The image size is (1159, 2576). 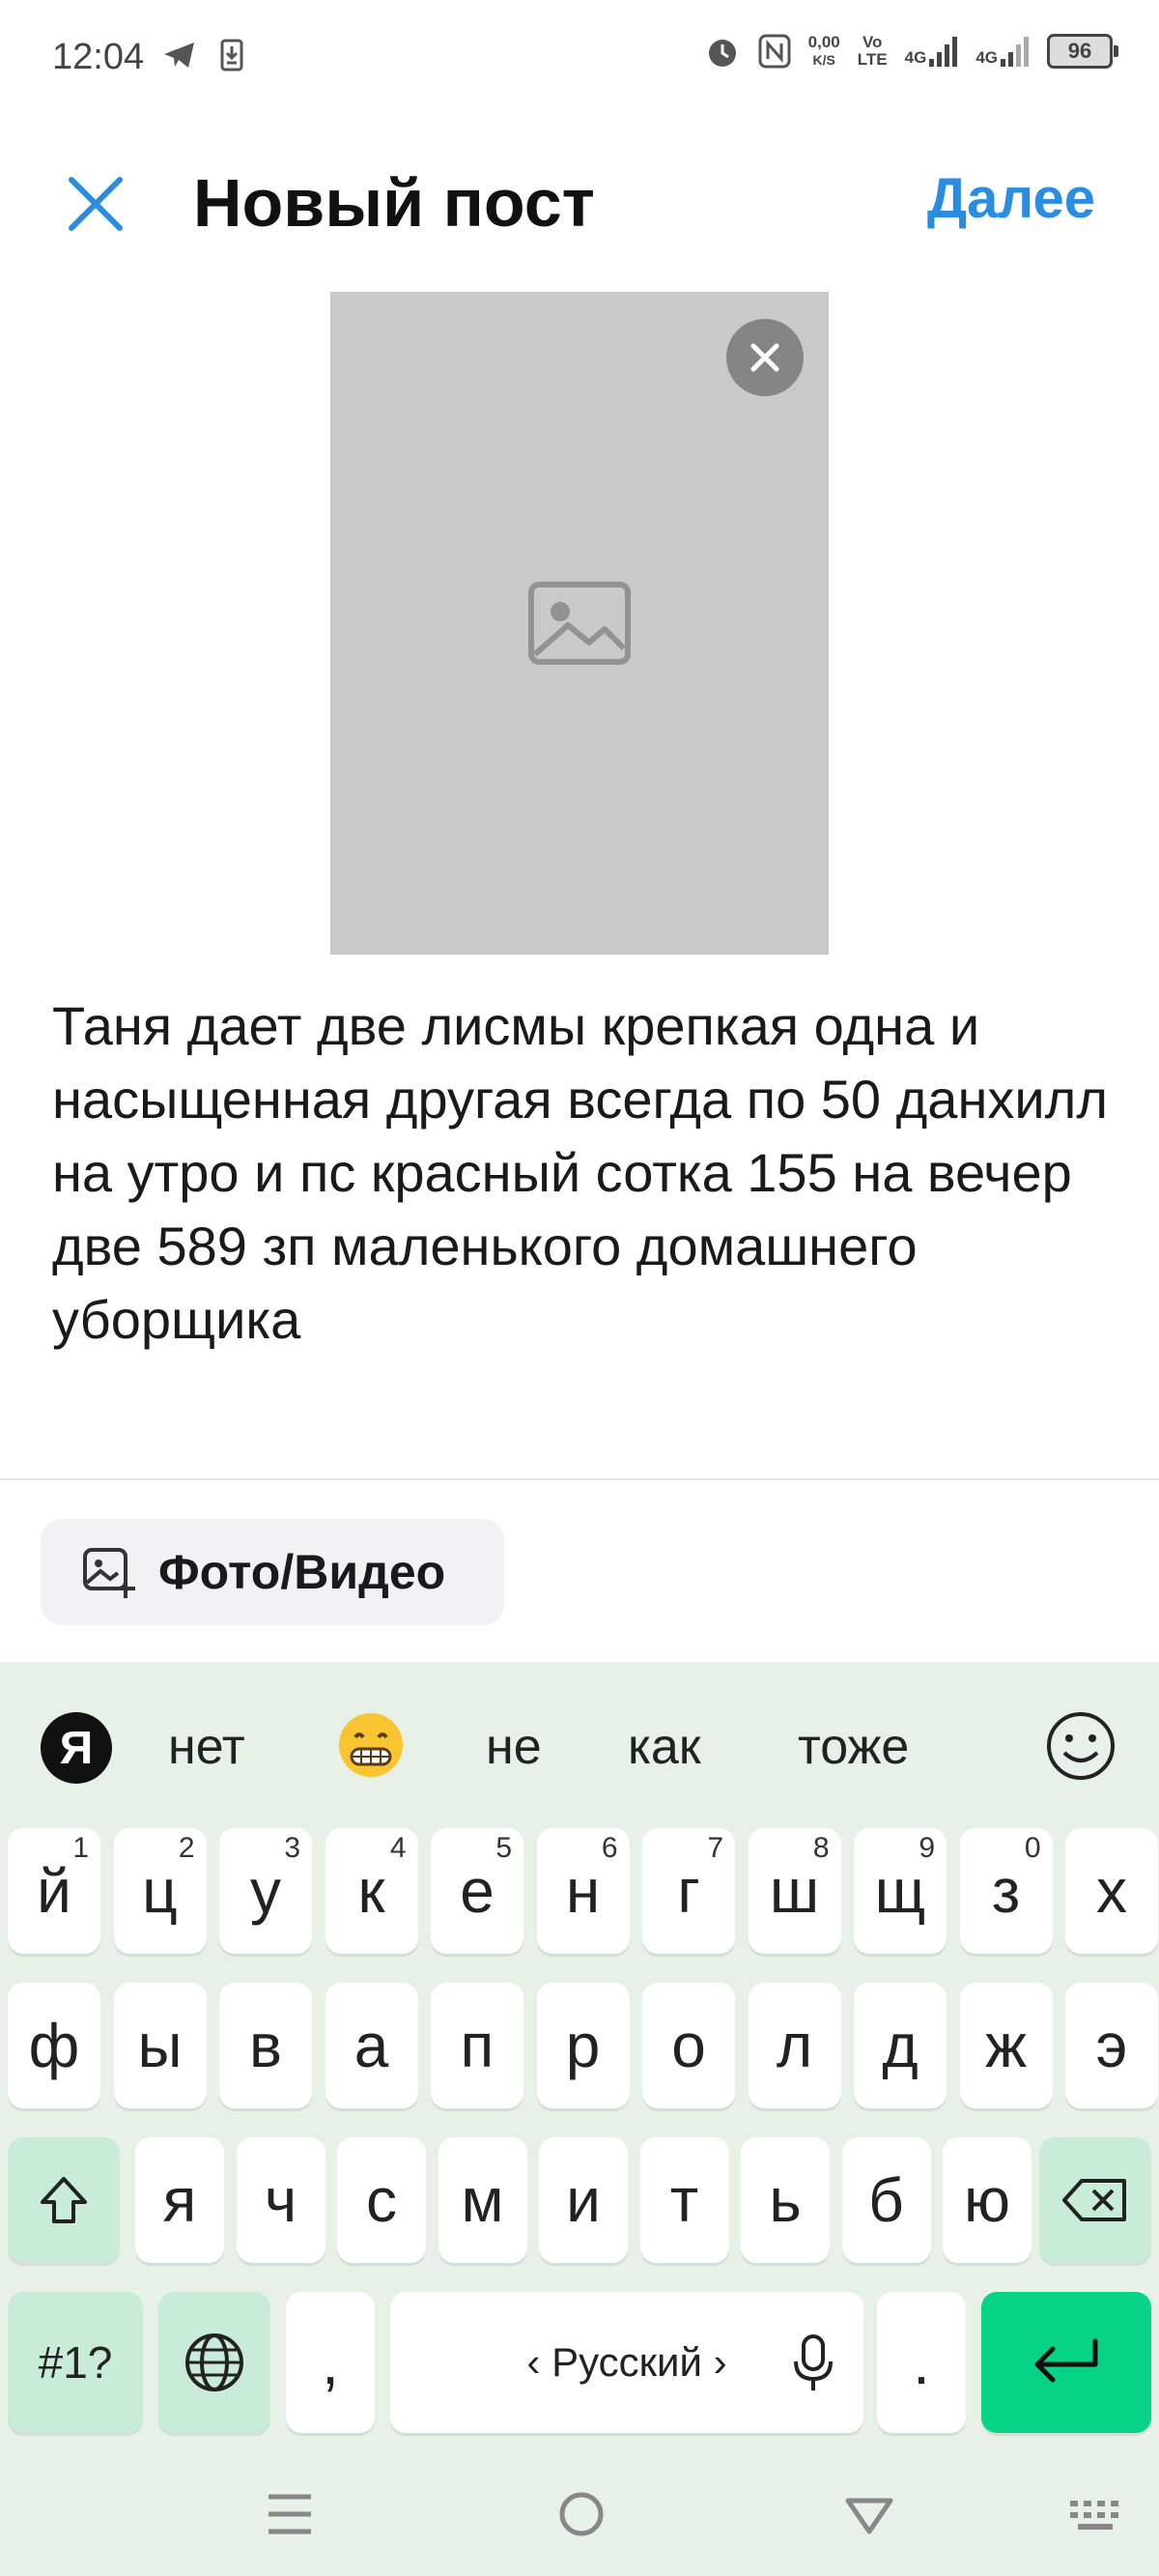 I want to click on key-number-hint: 6, so click(x=609, y=1848).